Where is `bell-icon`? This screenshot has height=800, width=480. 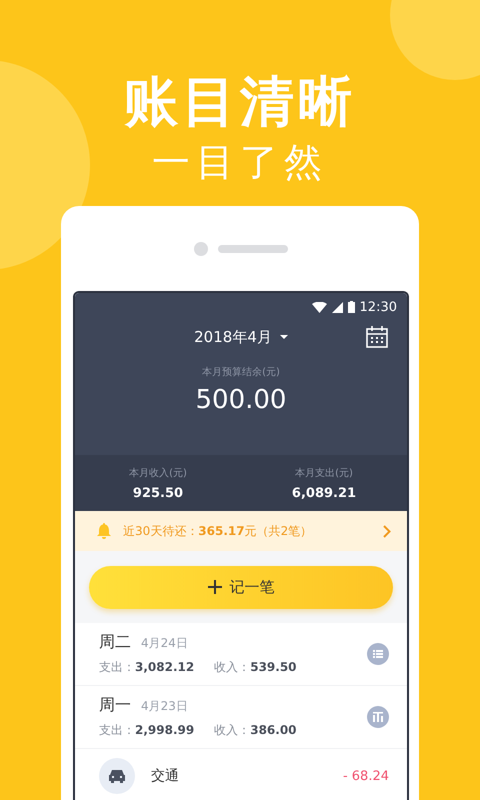 bell-icon is located at coordinates (104, 531).